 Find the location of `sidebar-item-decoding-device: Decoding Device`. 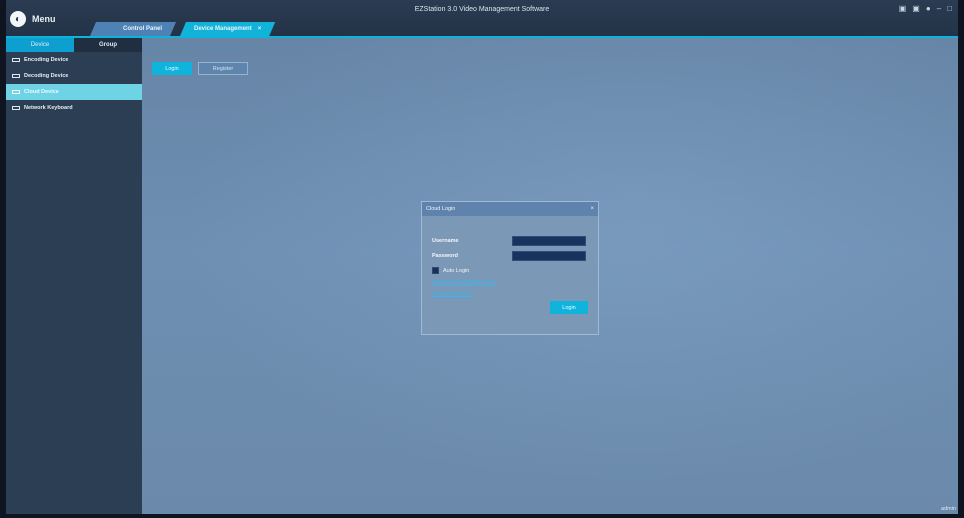

sidebar-item-decoding-device: Decoding Device is located at coordinates (74, 76).